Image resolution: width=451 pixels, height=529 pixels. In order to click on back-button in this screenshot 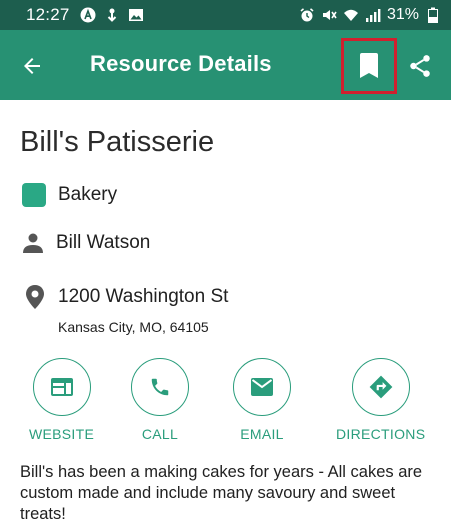, I will do `click(32, 66)`.